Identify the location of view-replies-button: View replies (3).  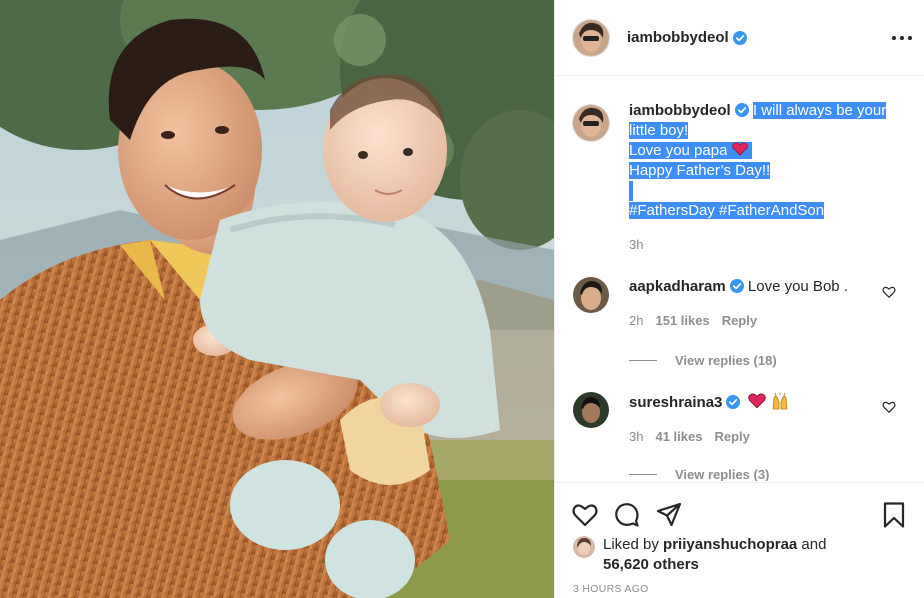
(776, 474).